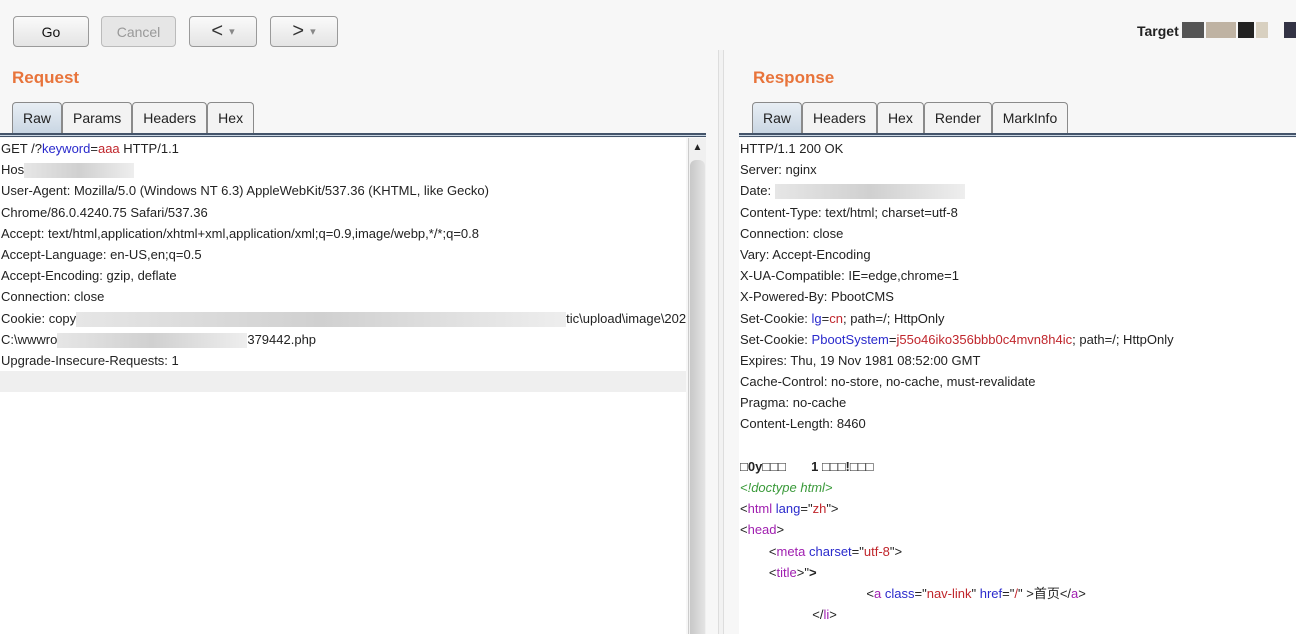 This screenshot has width=1296, height=634. I want to click on request-tab-underline, so click(353, 135).